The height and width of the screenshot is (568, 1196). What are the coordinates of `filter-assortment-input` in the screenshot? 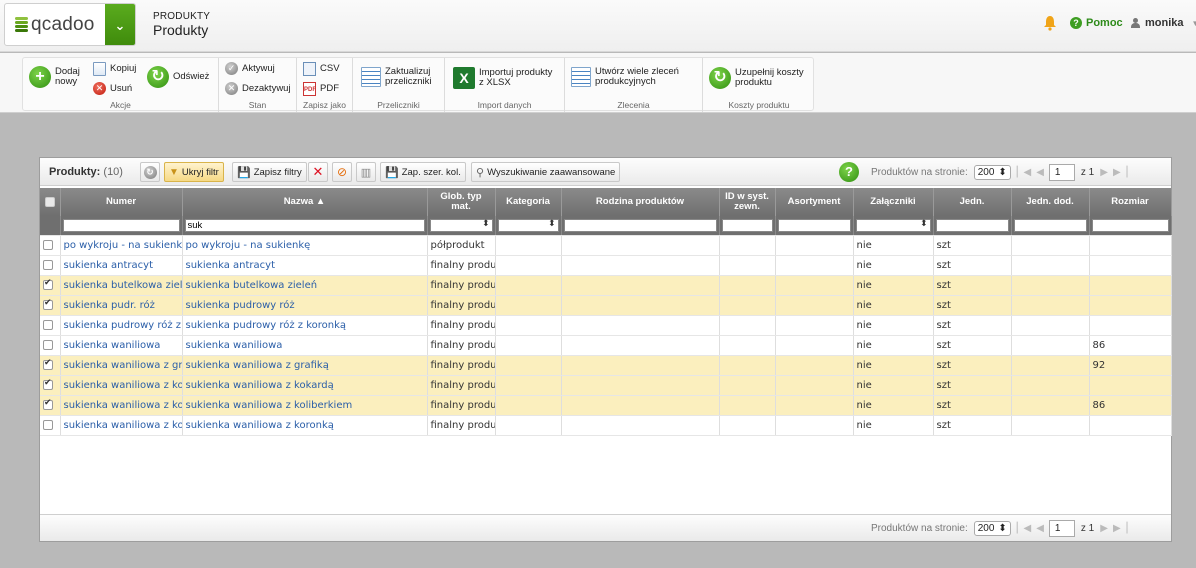 It's located at (814, 225).